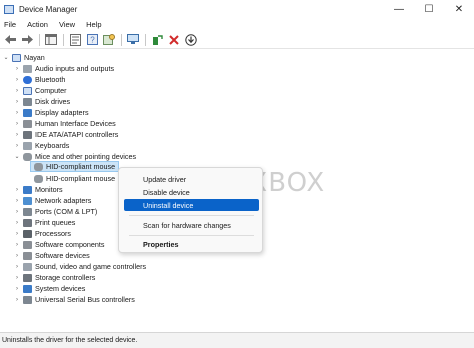 The image size is (474, 348). What do you see at coordinates (60, 288) in the screenshot?
I see `tree-item-label: System devices` at bounding box center [60, 288].